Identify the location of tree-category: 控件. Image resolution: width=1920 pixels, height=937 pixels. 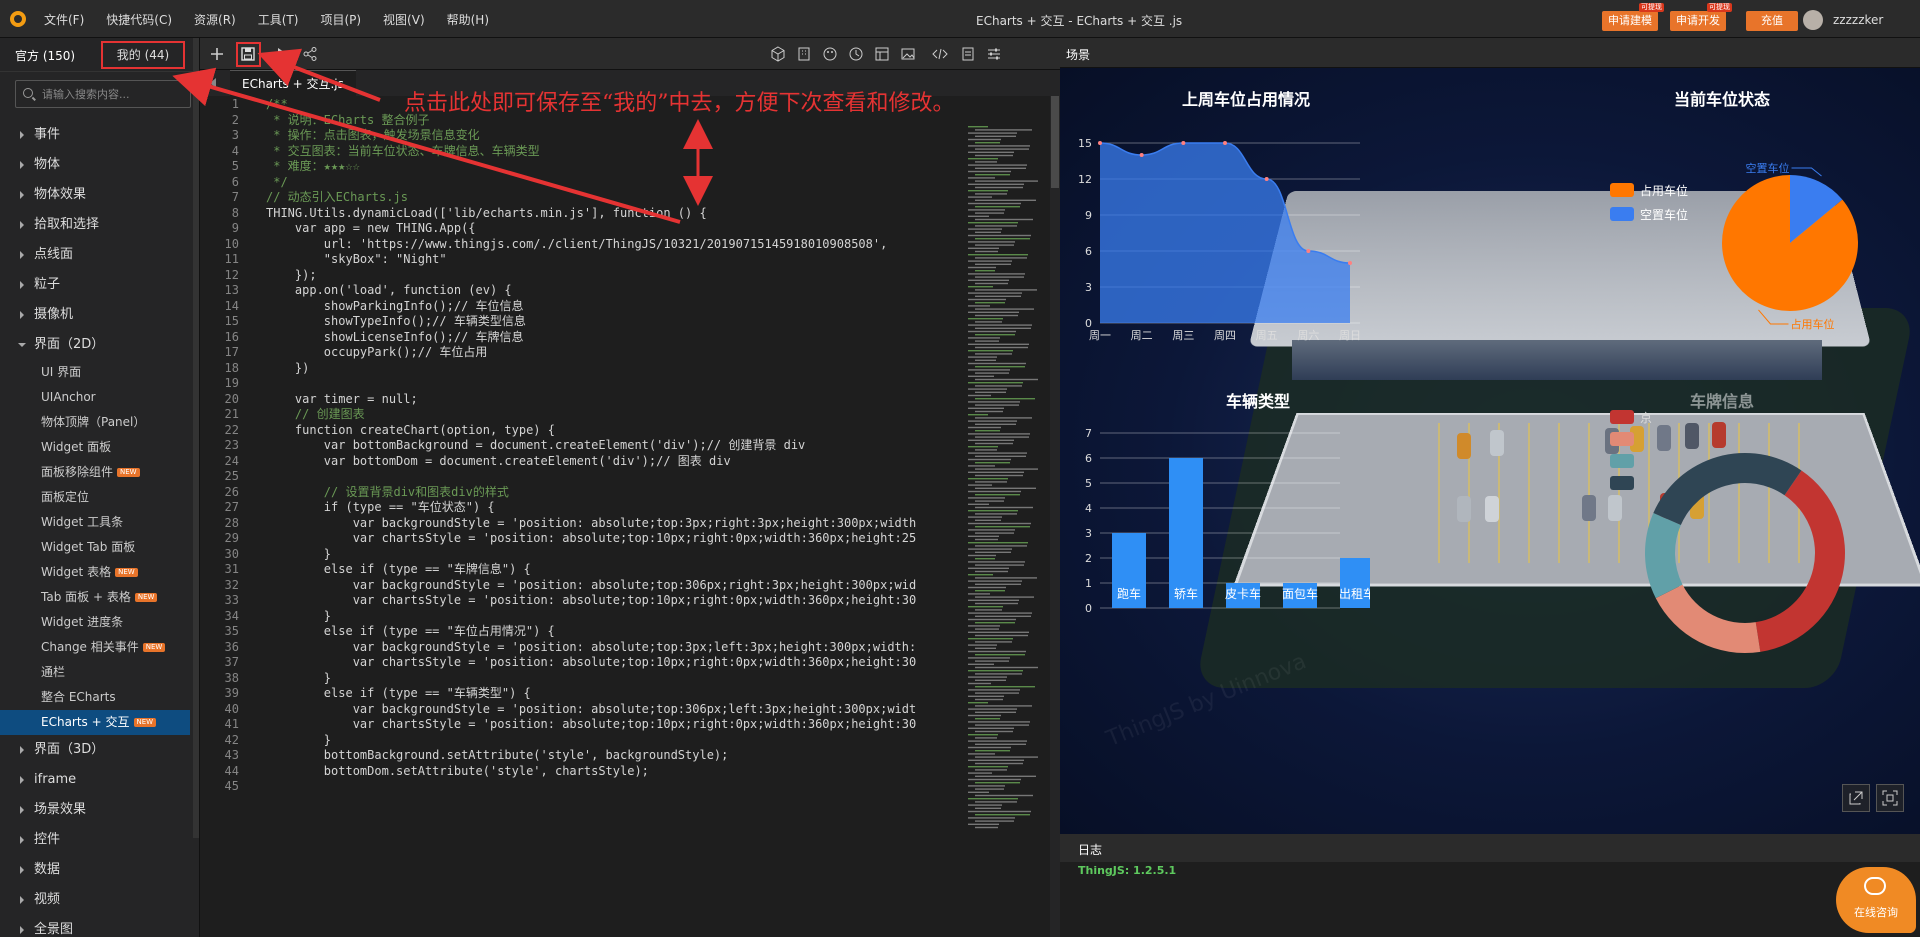
(95, 840).